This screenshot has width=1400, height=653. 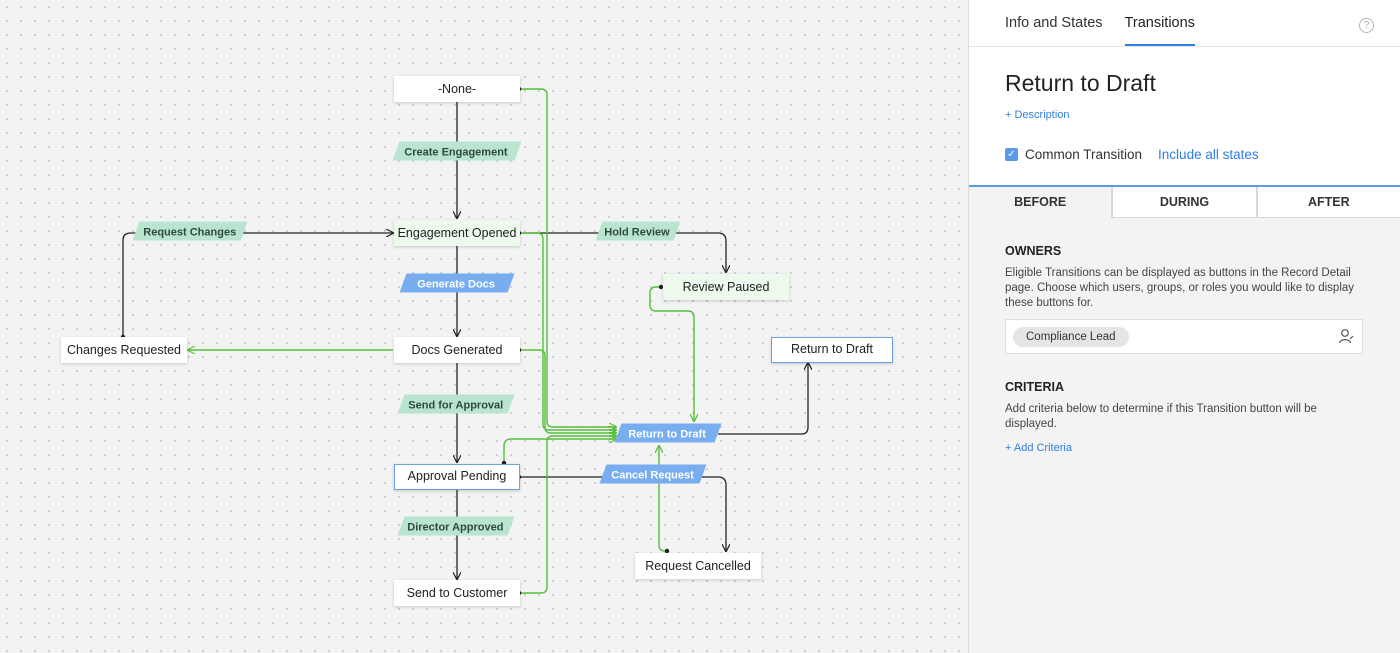 I want to click on transition-generate-docs: Generate Docs, so click(x=457, y=283).